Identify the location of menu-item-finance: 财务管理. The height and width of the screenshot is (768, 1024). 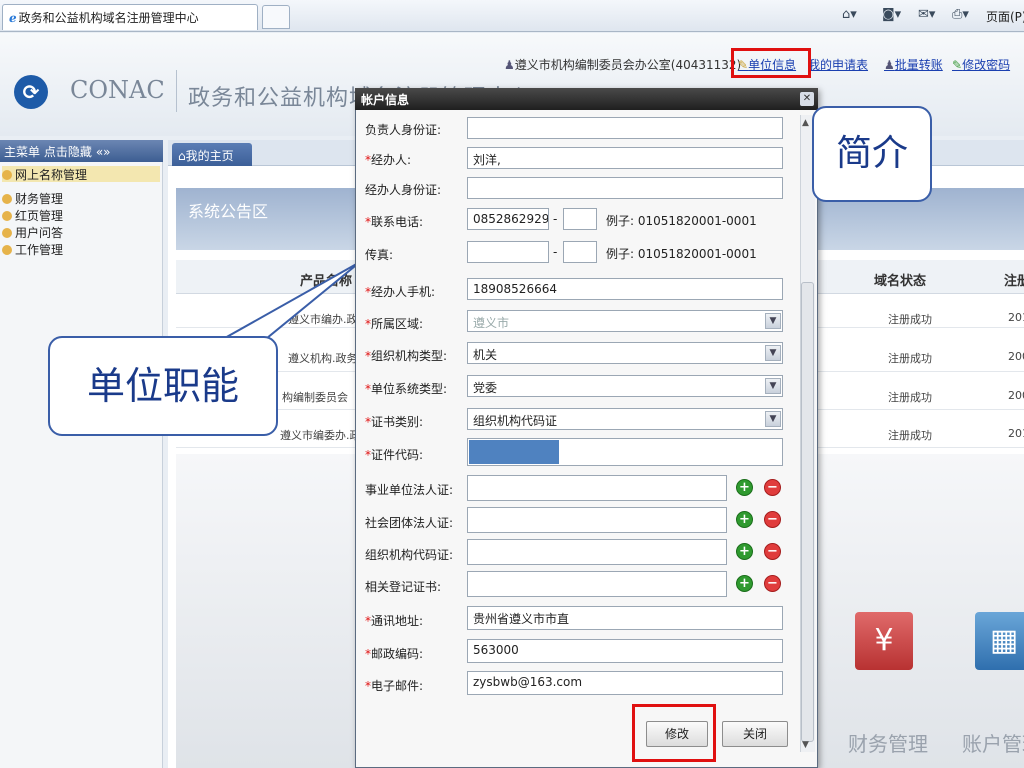
(32, 198).